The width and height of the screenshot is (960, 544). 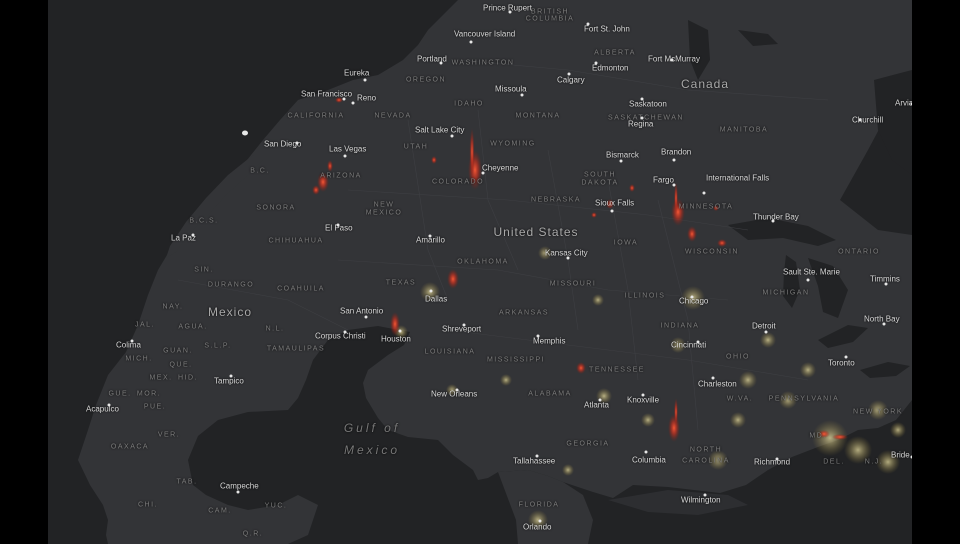 What do you see at coordinates (245, 133) in the screenshot?
I see `island-speck` at bounding box center [245, 133].